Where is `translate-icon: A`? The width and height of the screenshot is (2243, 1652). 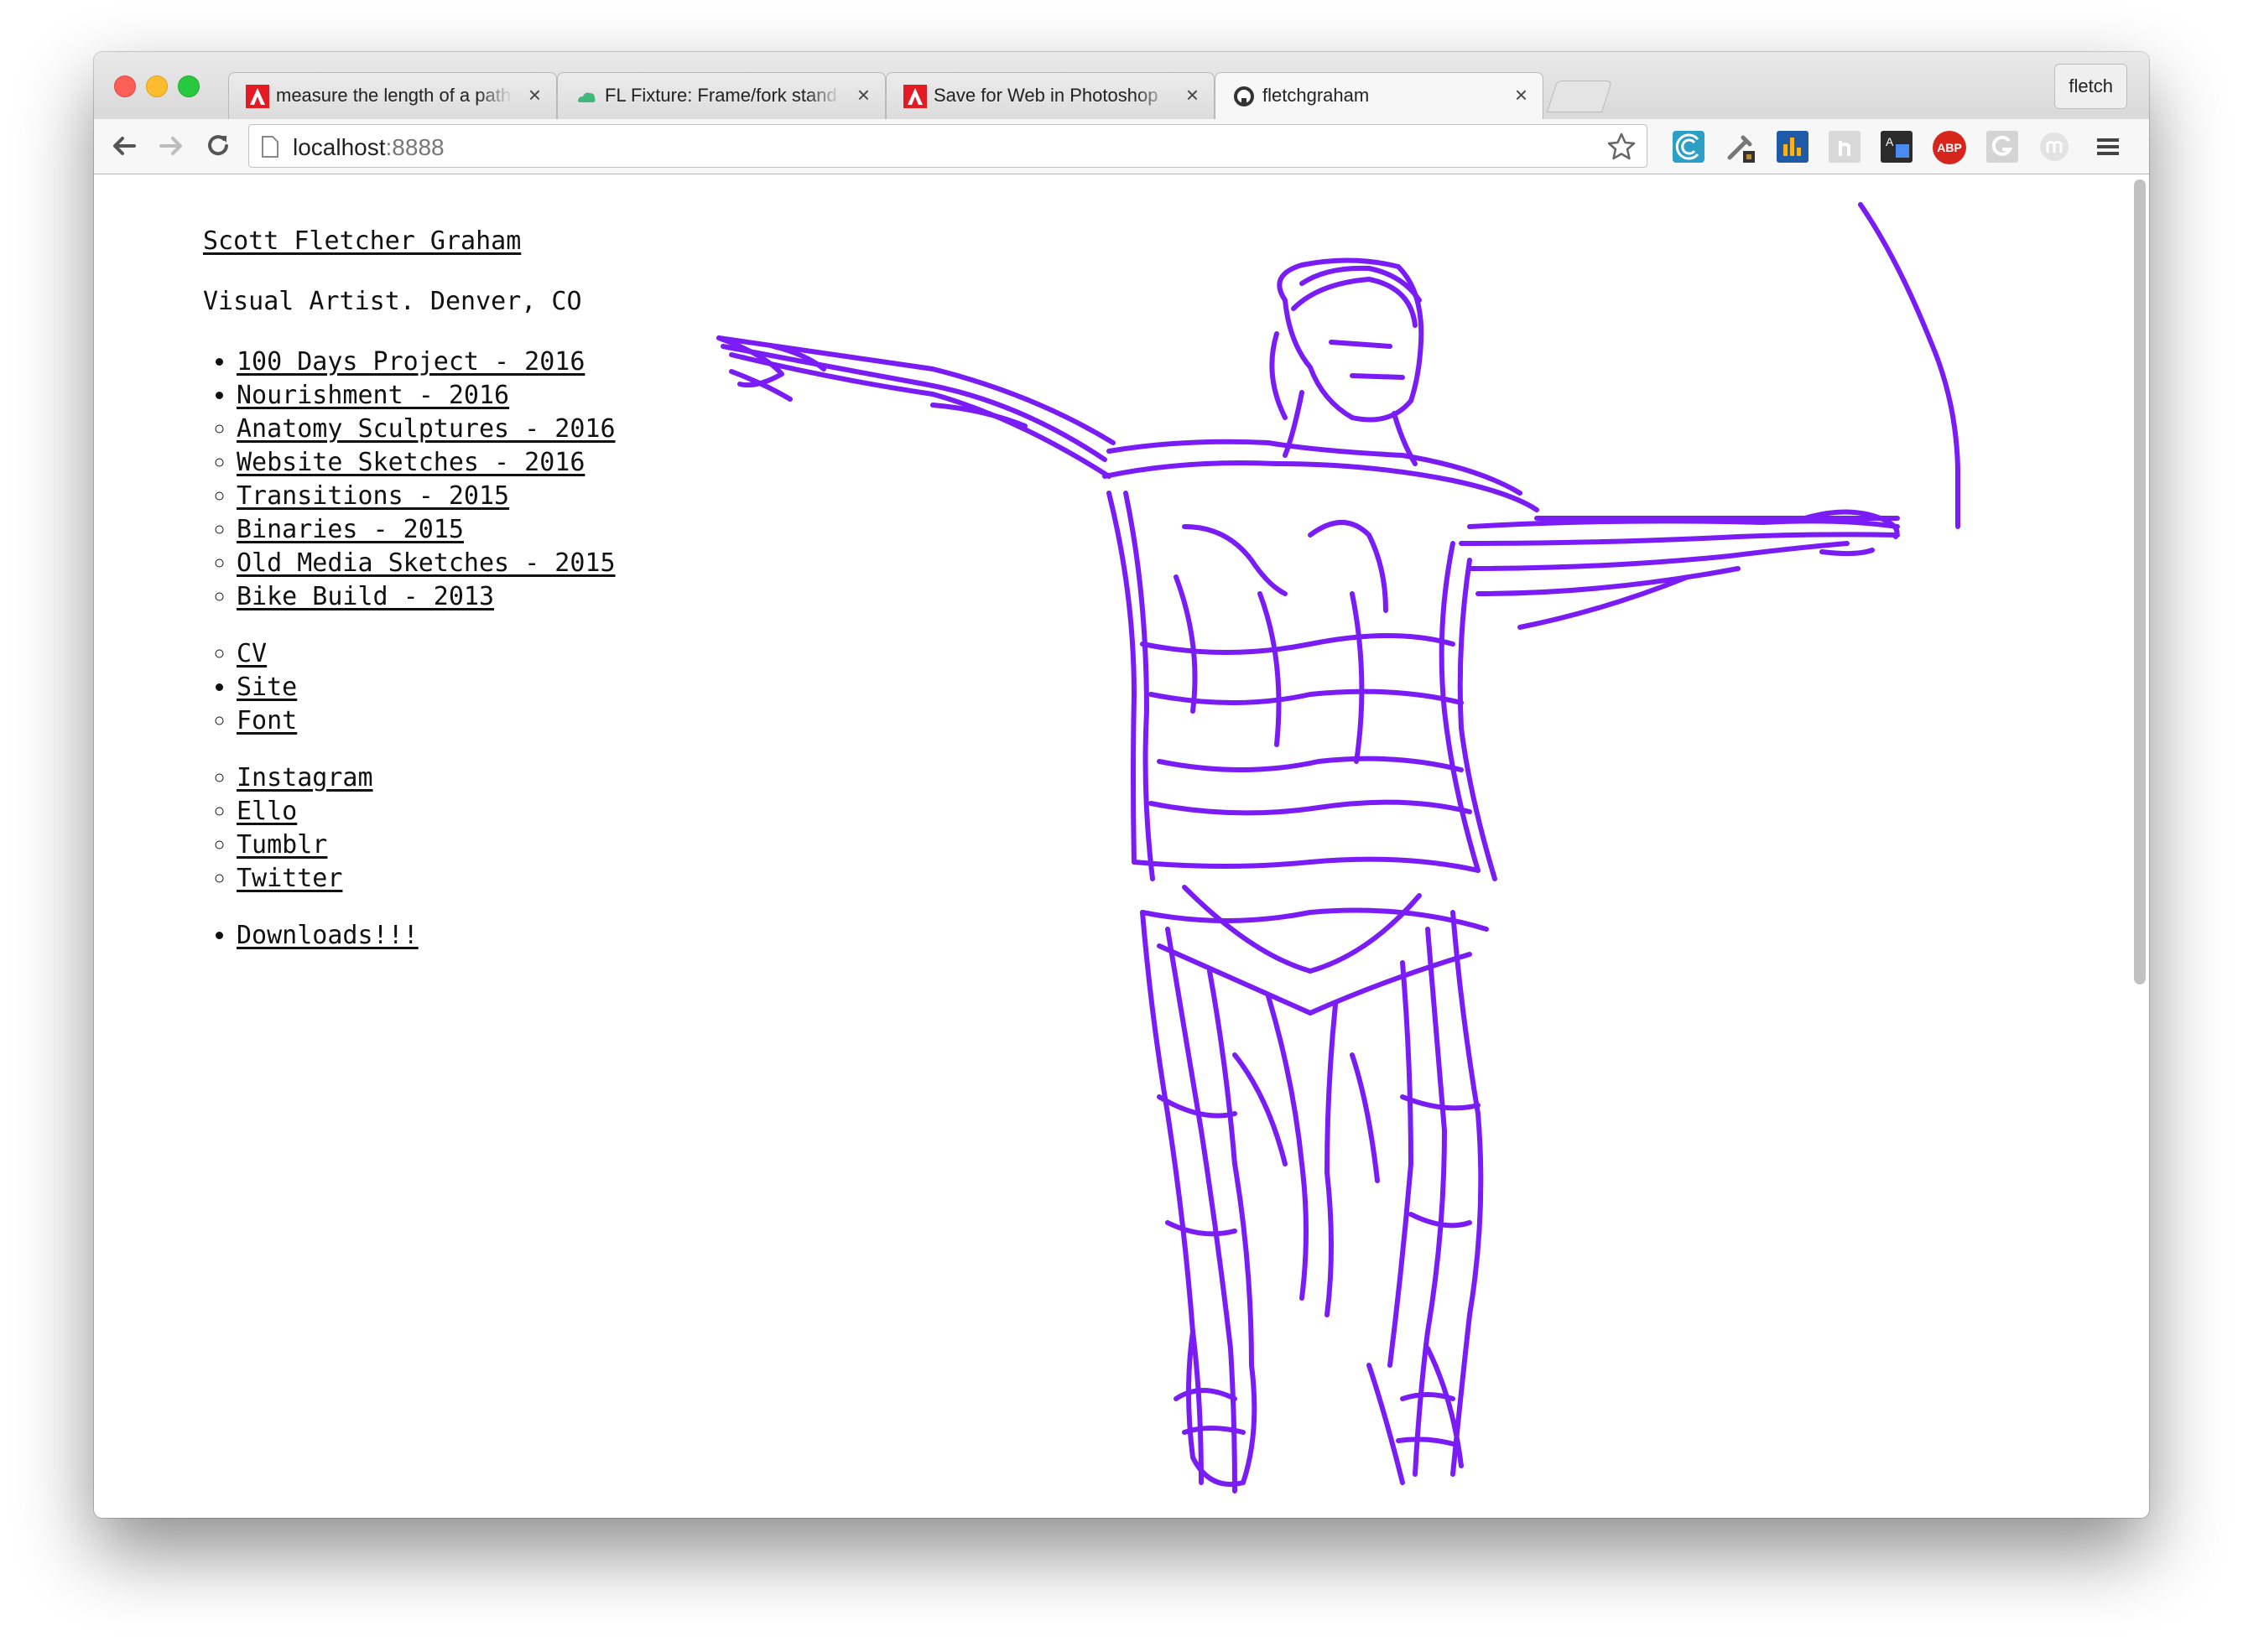
translate-icon: A is located at coordinates (1897, 147).